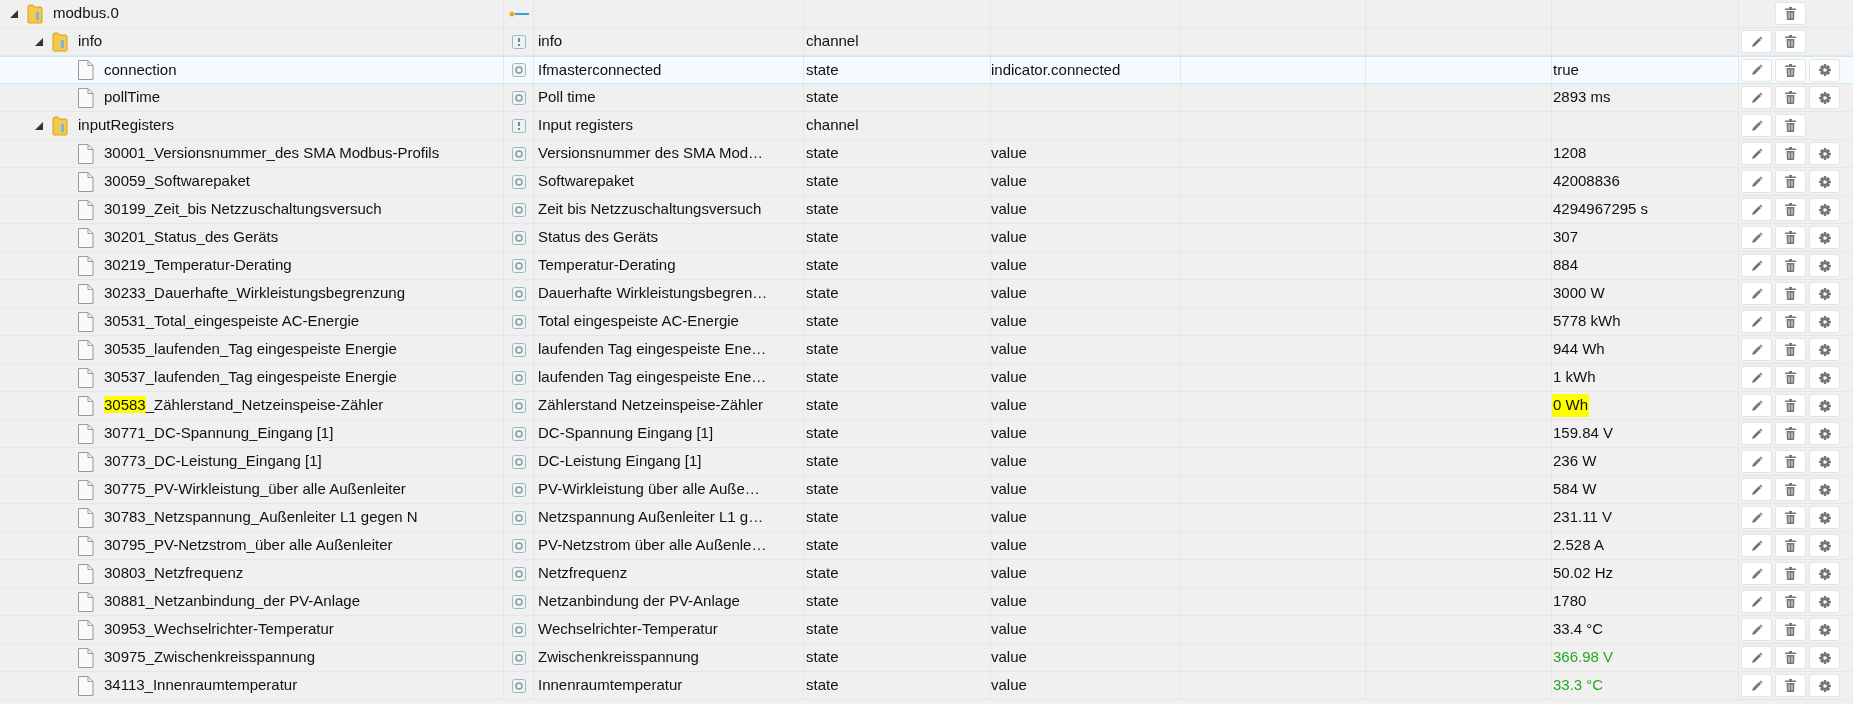 The width and height of the screenshot is (1853, 704). I want to click on object-role: value, so click(1009, 461).